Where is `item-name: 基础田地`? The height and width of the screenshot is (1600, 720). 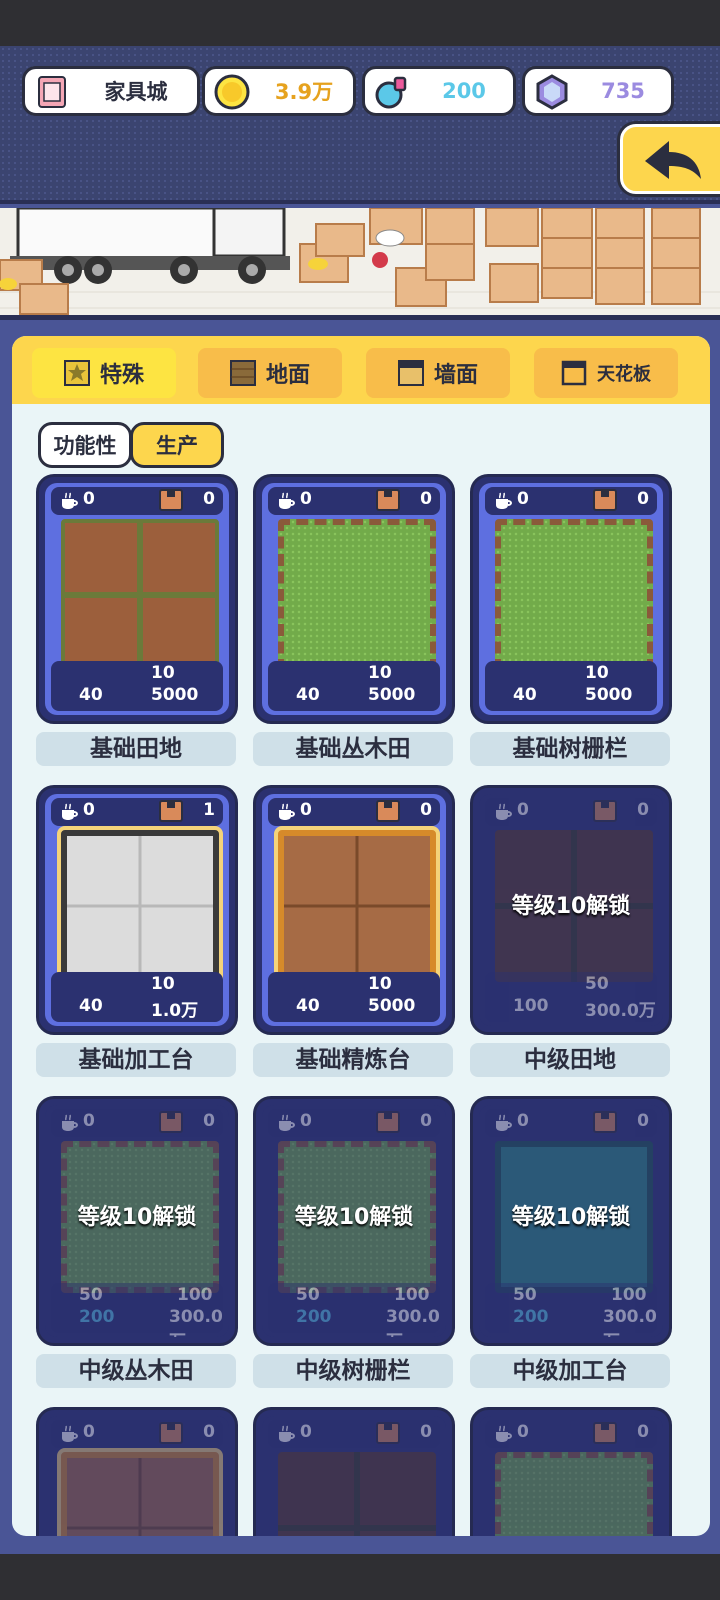 item-name: 基础田地 is located at coordinates (136, 749).